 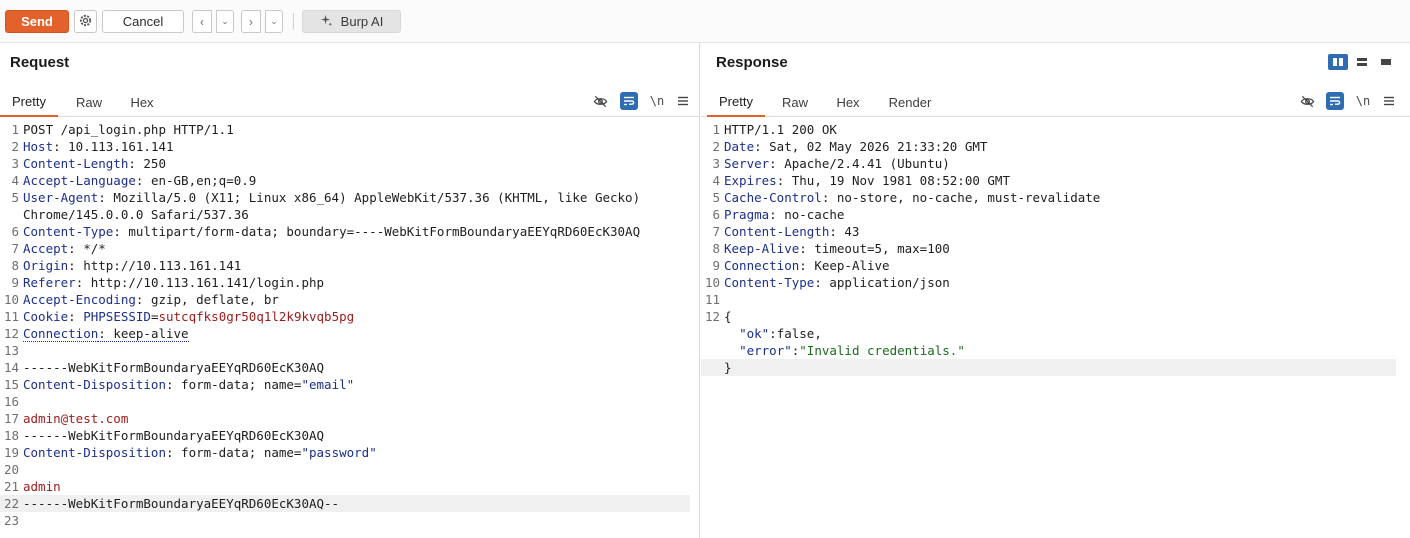 I want to click on chevron-right-icon: ›, so click(x=251, y=21).